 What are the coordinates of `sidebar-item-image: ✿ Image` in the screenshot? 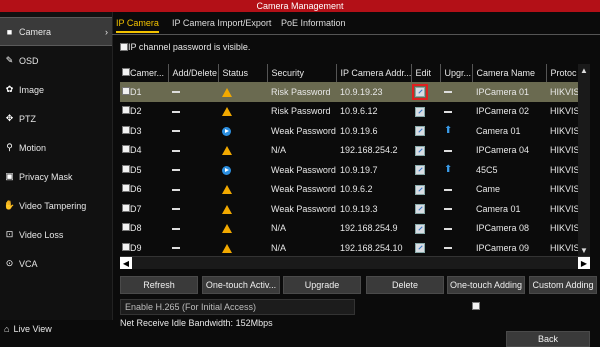 It's located at (56, 89).